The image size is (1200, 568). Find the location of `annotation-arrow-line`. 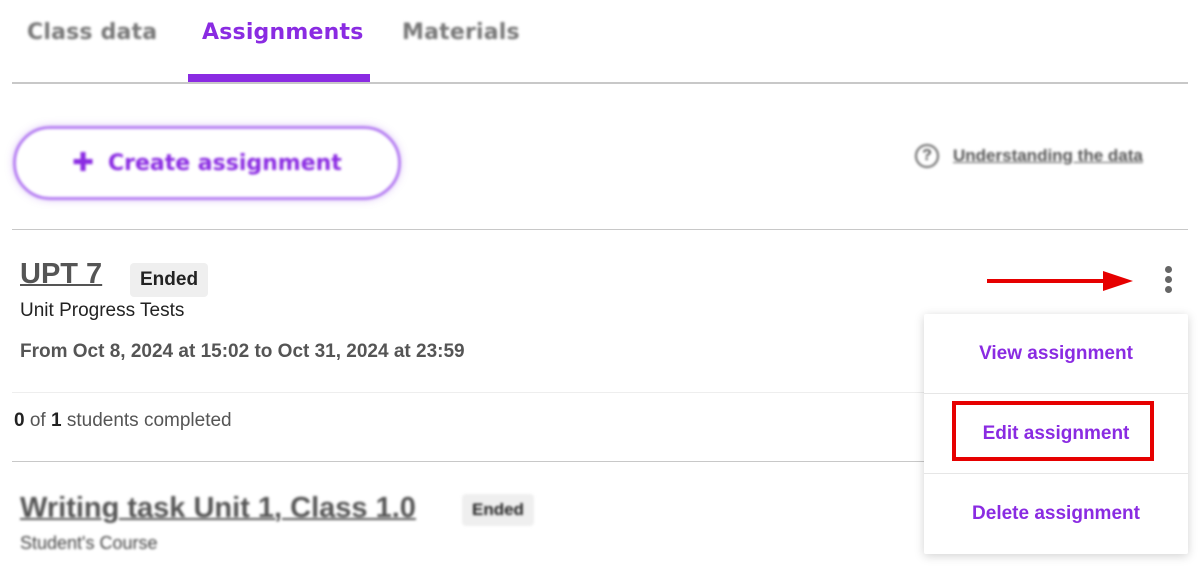

annotation-arrow-line is located at coordinates (1046, 281).